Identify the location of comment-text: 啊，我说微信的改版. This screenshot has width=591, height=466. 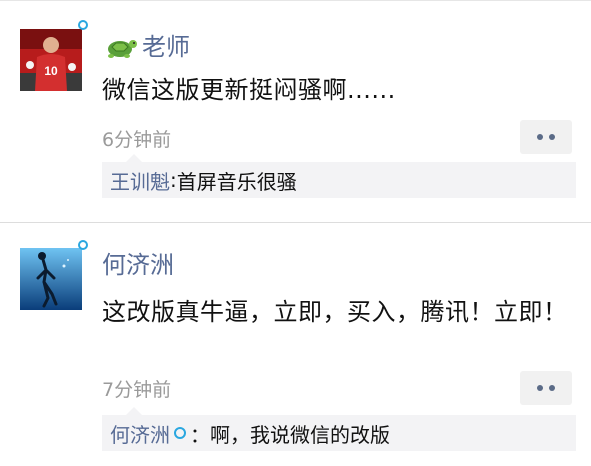
(300, 433).